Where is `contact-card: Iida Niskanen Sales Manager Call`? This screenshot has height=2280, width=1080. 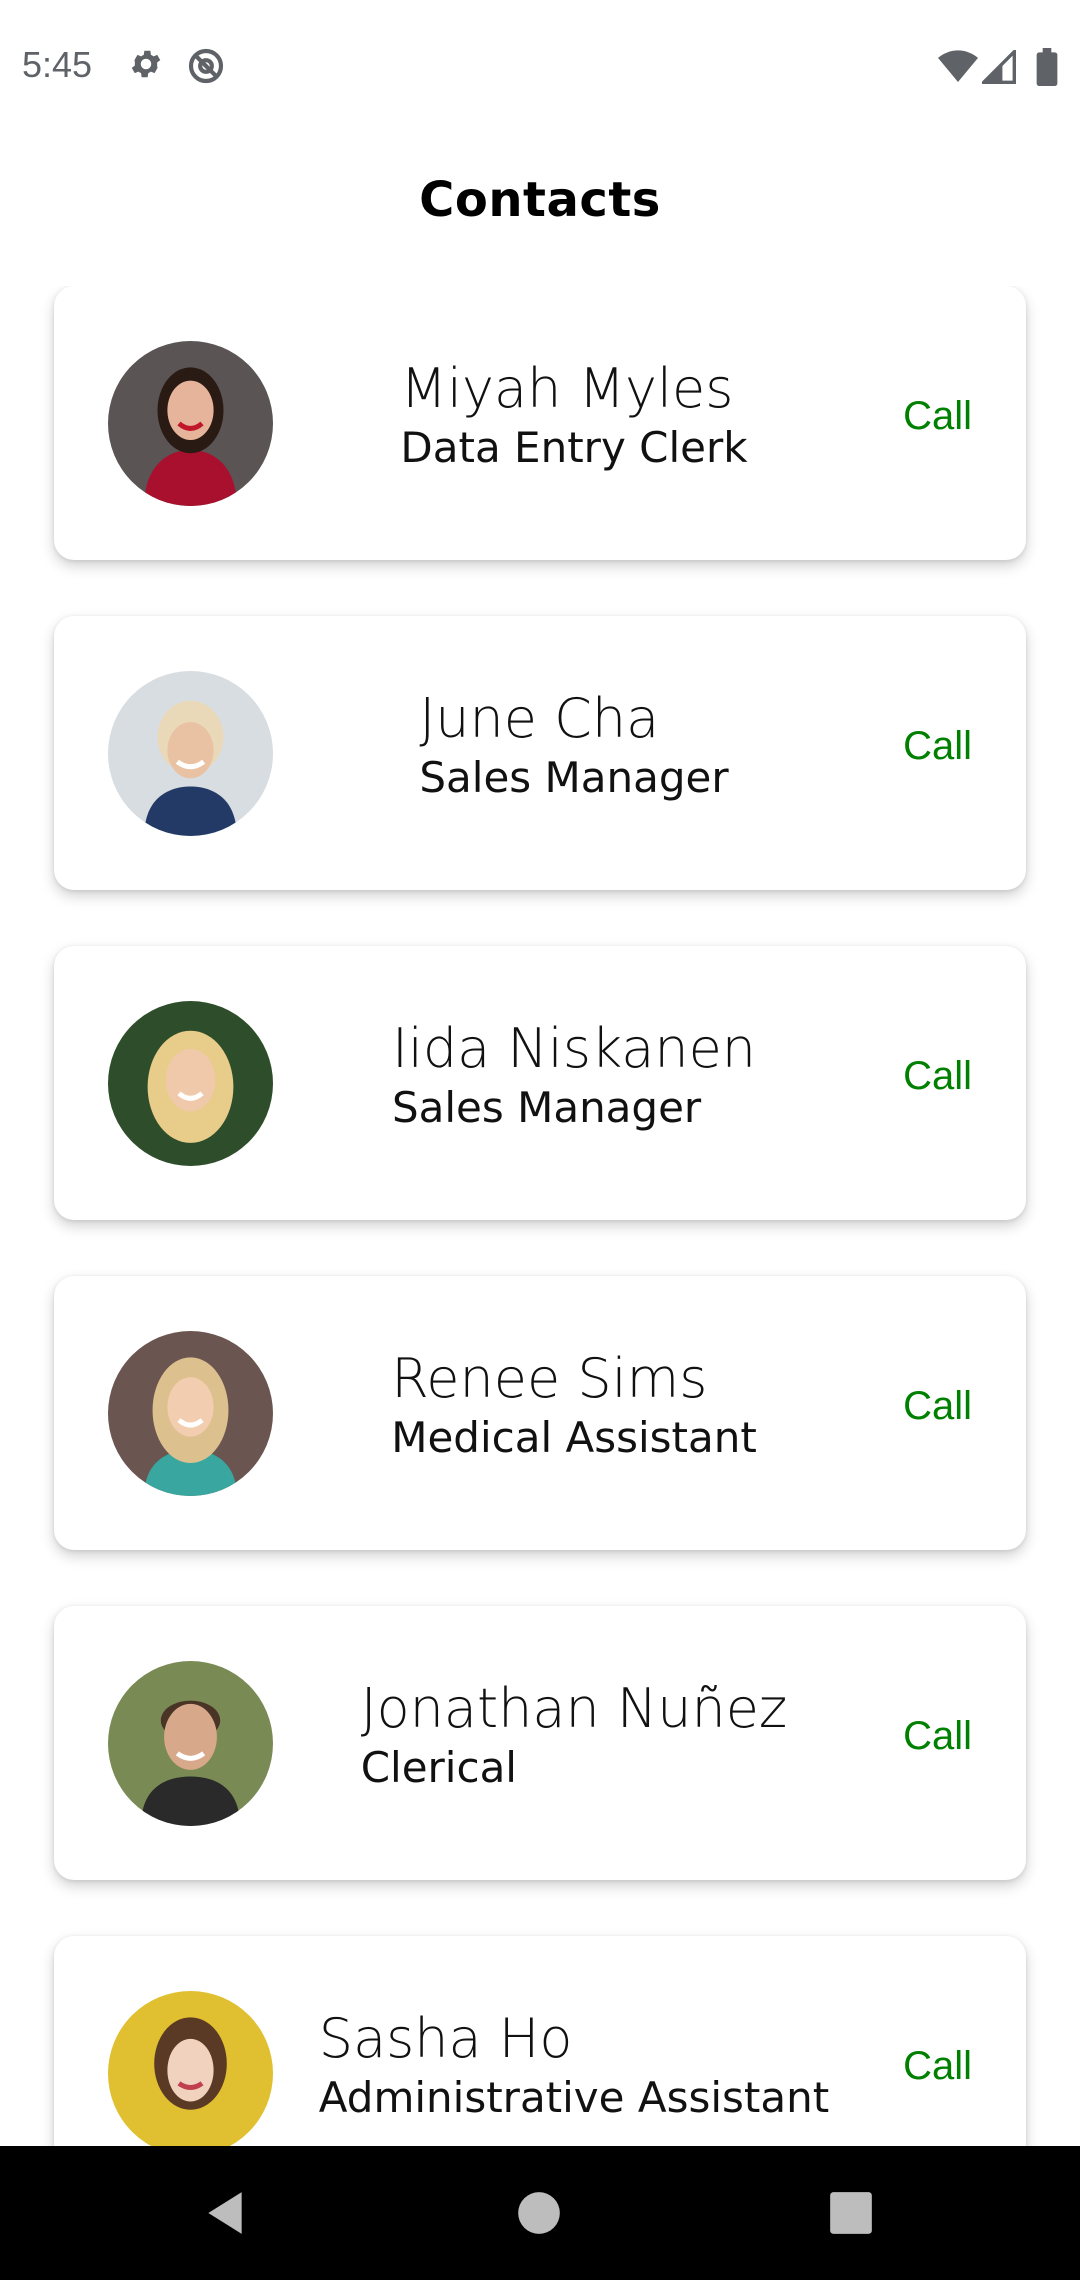 contact-card: Iida Niskanen Sales Manager Call is located at coordinates (540, 1083).